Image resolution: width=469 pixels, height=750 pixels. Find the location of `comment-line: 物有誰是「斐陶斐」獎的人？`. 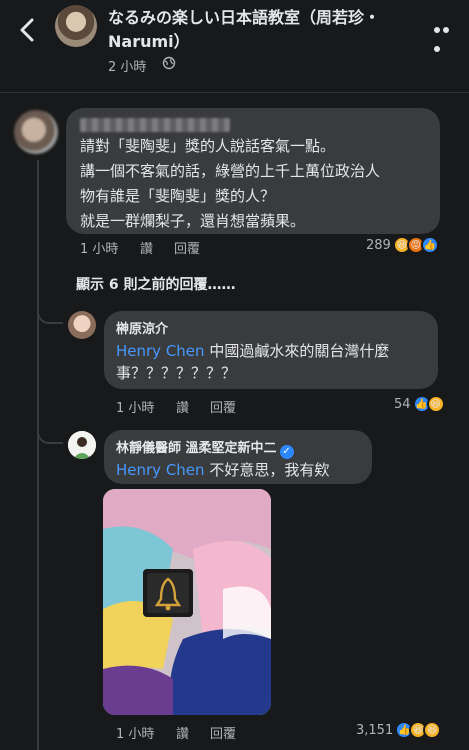

comment-line: 物有誰是「斐陶斐」獎的人？ is located at coordinates (178, 196).